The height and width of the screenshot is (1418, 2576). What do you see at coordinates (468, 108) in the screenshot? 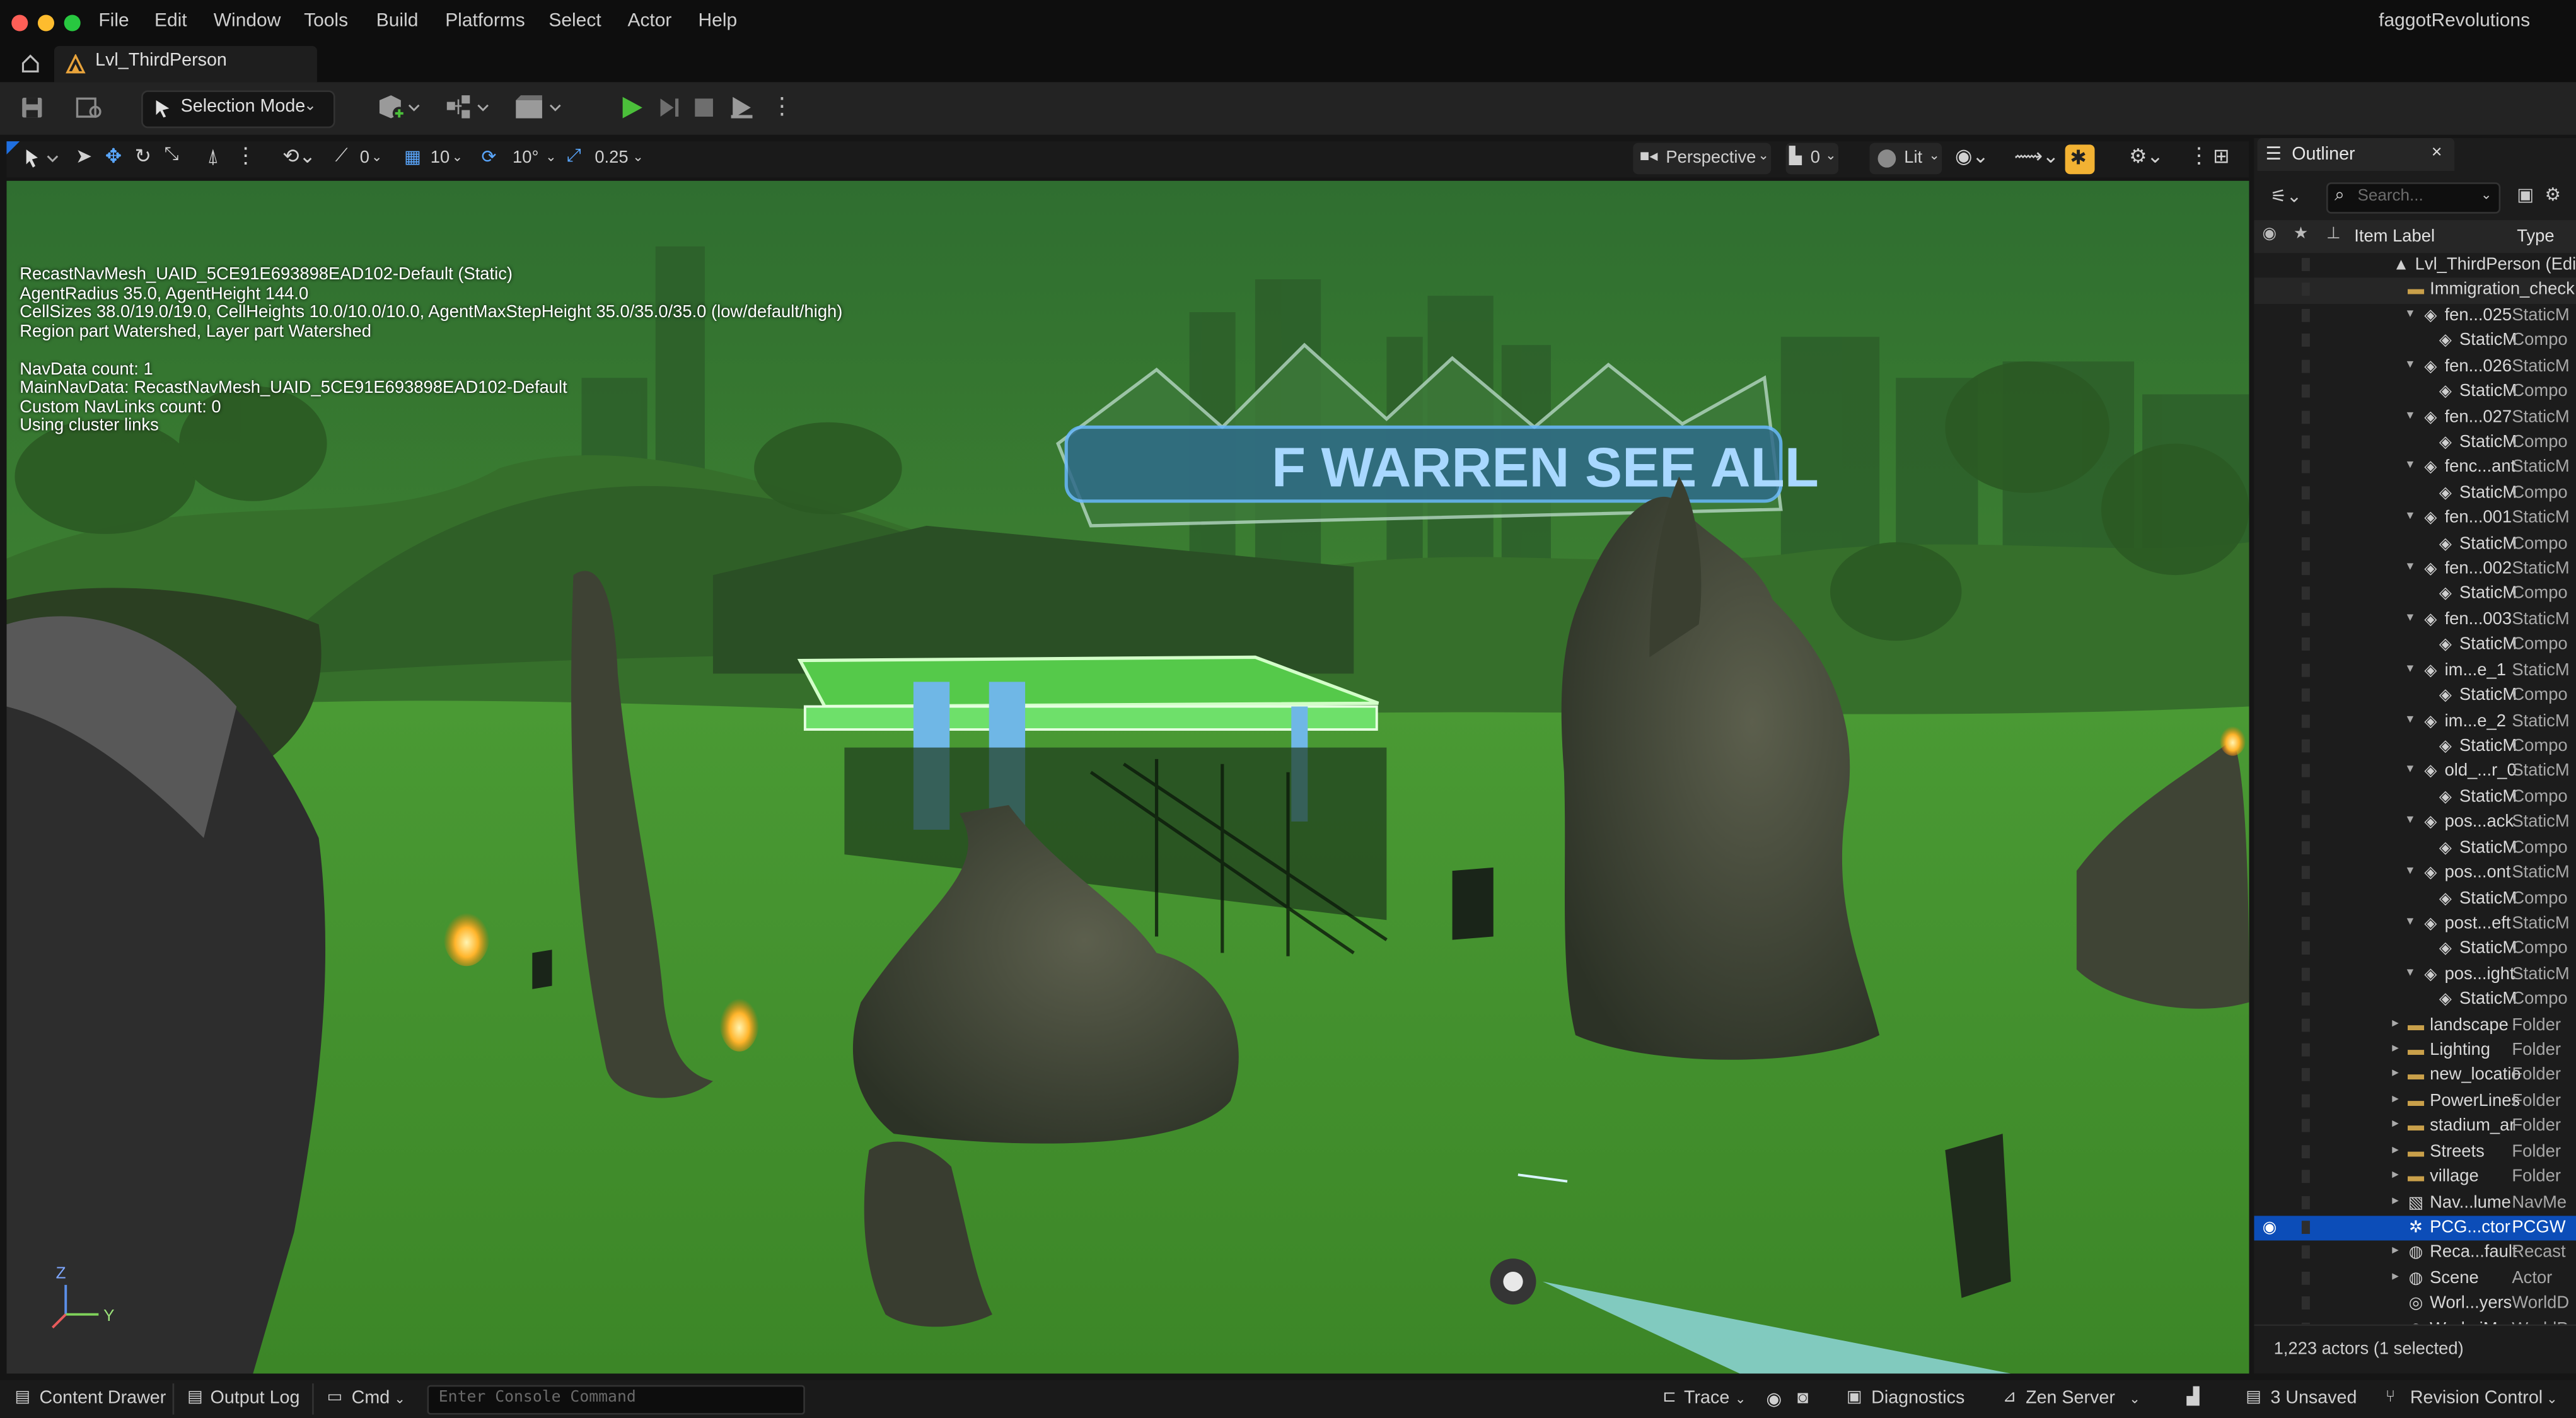
I see `blueprint-icon` at bounding box center [468, 108].